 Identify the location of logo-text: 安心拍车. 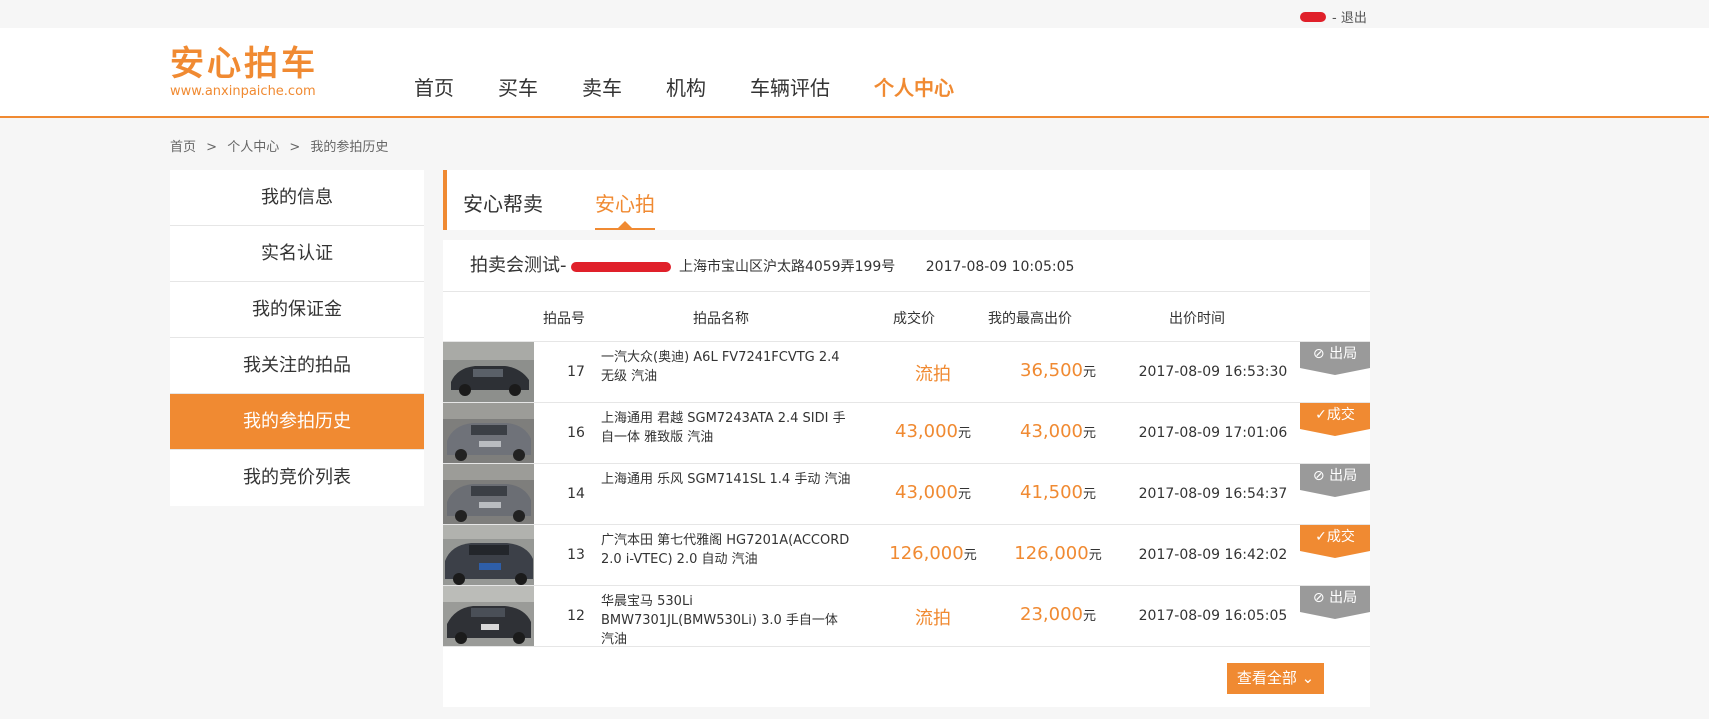
(244, 64).